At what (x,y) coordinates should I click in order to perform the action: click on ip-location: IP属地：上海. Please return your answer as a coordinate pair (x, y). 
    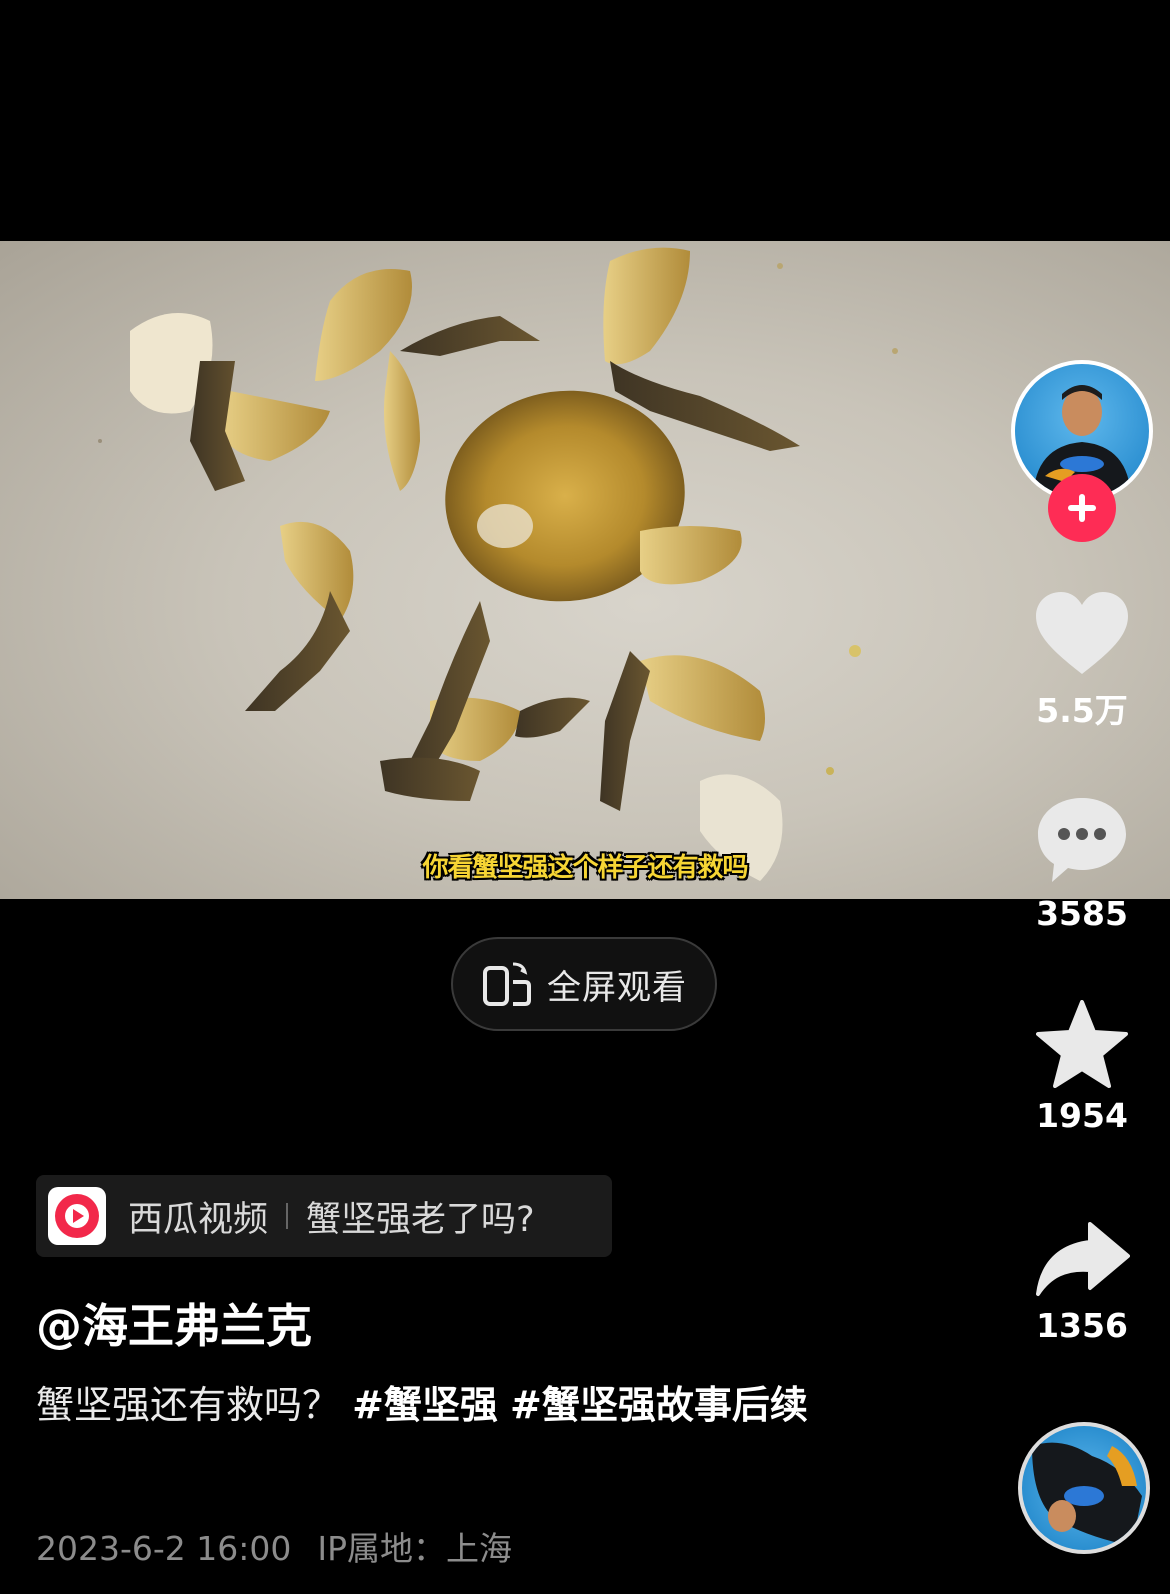
    Looking at the image, I should click on (415, 1548).